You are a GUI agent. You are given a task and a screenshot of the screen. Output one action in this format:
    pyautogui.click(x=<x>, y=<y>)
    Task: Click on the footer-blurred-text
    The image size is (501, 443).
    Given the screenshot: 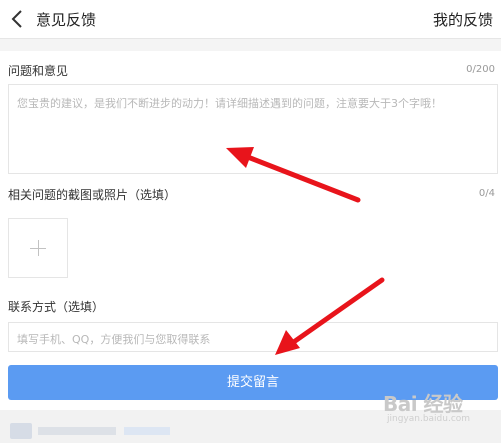 What is the action you would take?
    pyautogui.click(x=77, y=431)
    